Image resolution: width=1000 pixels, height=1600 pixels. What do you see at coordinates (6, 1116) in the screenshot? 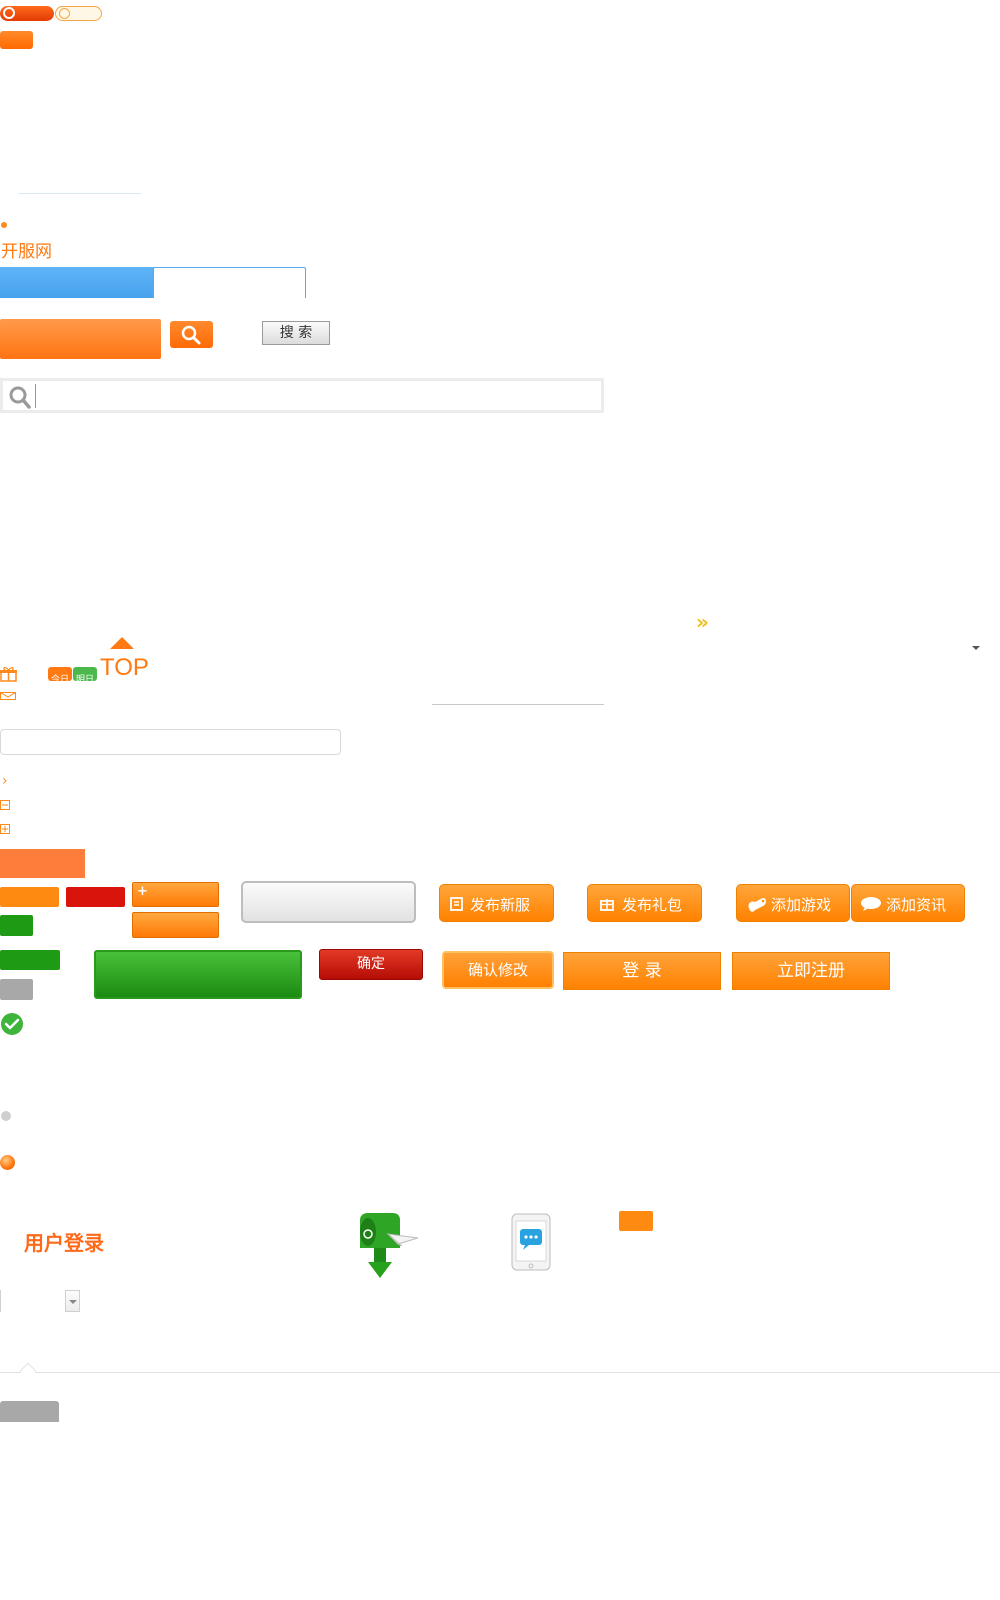
I see `gray-dot` at bounding box center [6, 1116].